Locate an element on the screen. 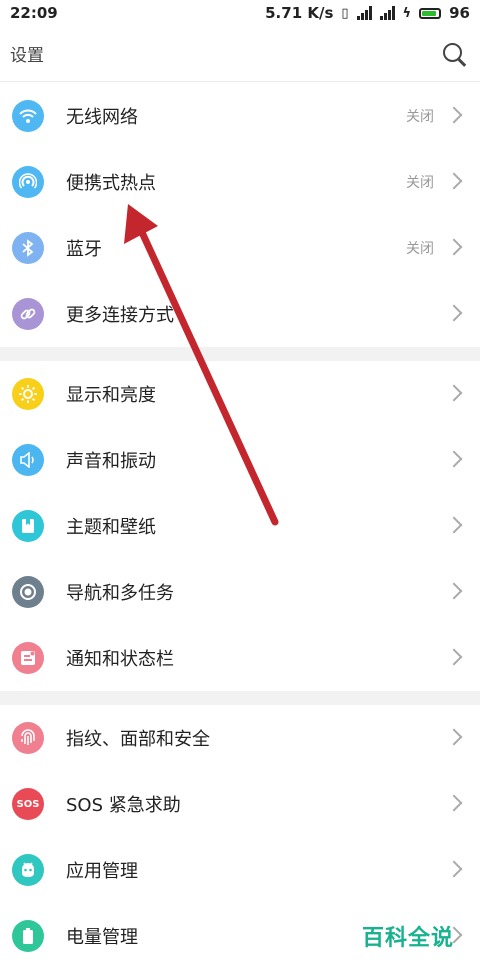  notification-icon is located at coordinates (28, 658).